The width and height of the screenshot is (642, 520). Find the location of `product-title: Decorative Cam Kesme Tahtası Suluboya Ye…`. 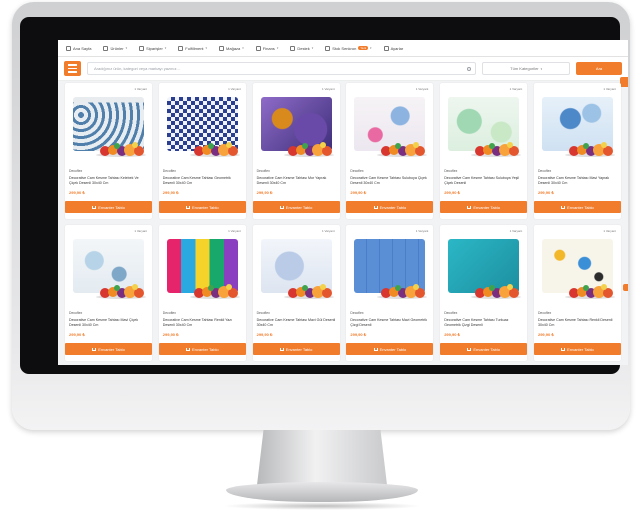

product-title: Decorative Cam Kesme Tahtası Suluboya Ye… is located at coordinates (483, 181).